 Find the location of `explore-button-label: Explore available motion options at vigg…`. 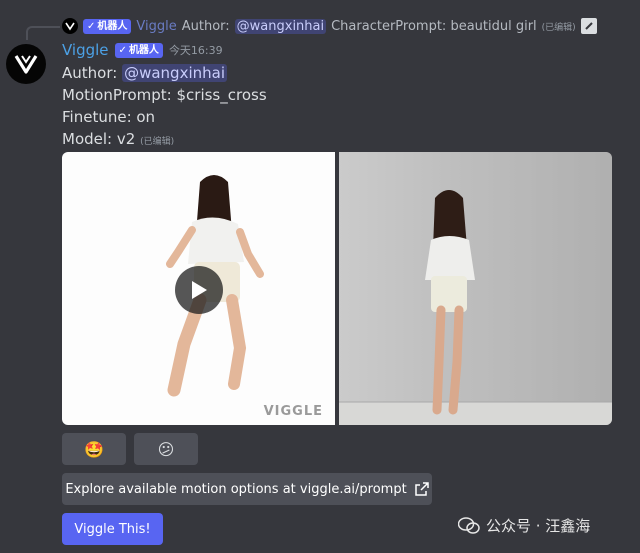

explore-button-label: Explore available motion options at vigg… is located at coordinates (236, 489).